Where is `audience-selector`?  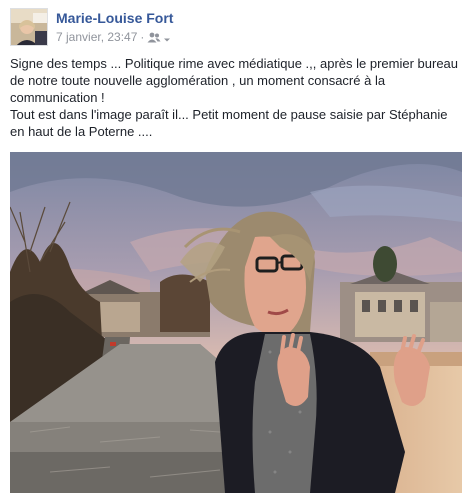
audience-selector is located at coordinates (159, 37).